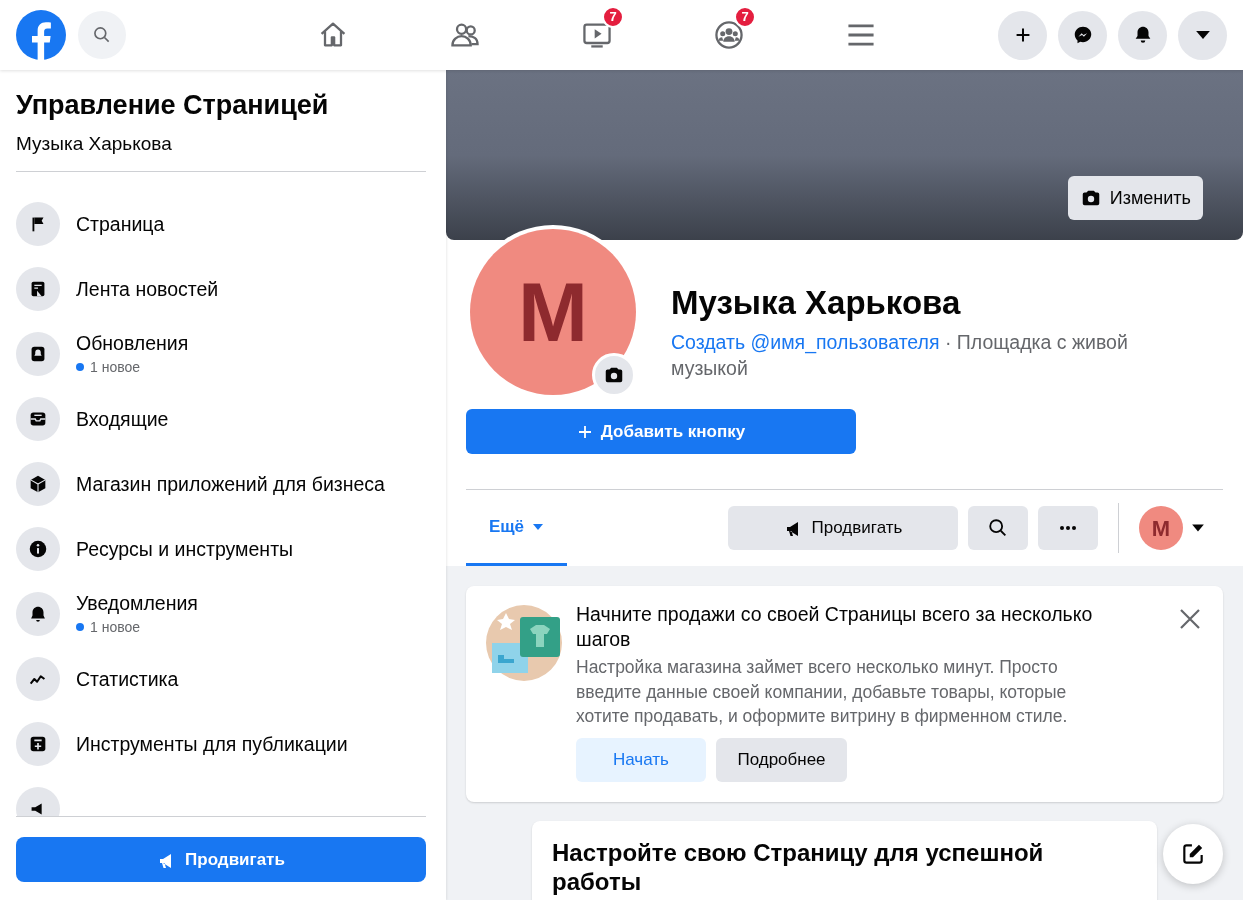 The image size is (1243, 900). Describe the element at coordinates (120, 224) in the screenshot. I see `sidebar-item-label: Страница` at that location.